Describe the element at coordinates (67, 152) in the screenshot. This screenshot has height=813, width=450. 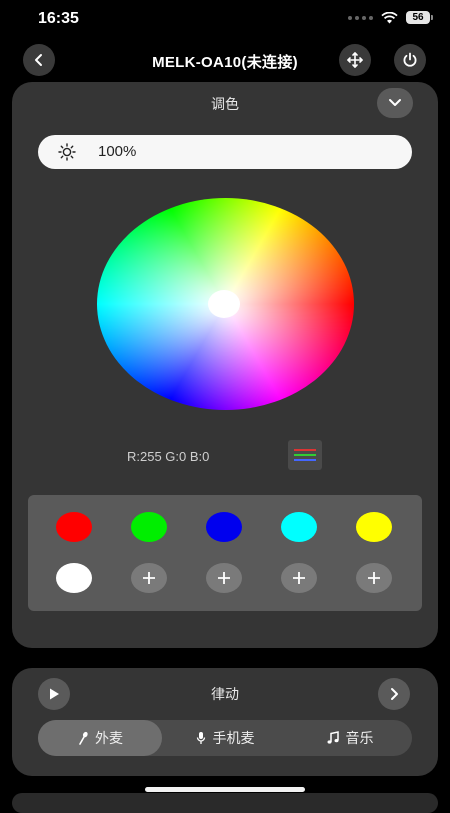
I see `sun-icon` at that location.